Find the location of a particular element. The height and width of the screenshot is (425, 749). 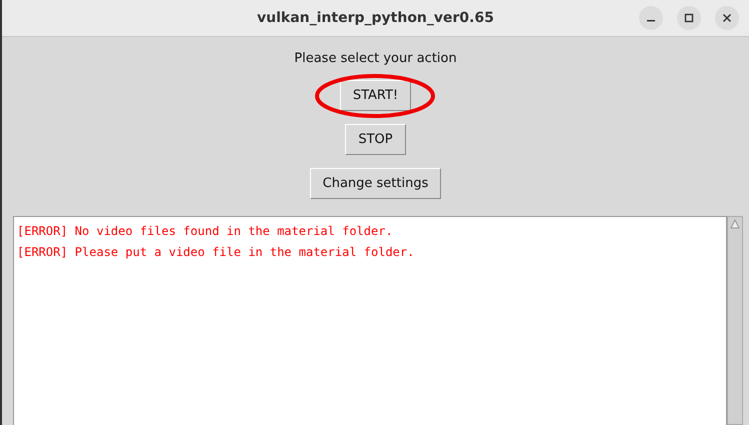

action-button: STOP is located at coordinates (375, 139).